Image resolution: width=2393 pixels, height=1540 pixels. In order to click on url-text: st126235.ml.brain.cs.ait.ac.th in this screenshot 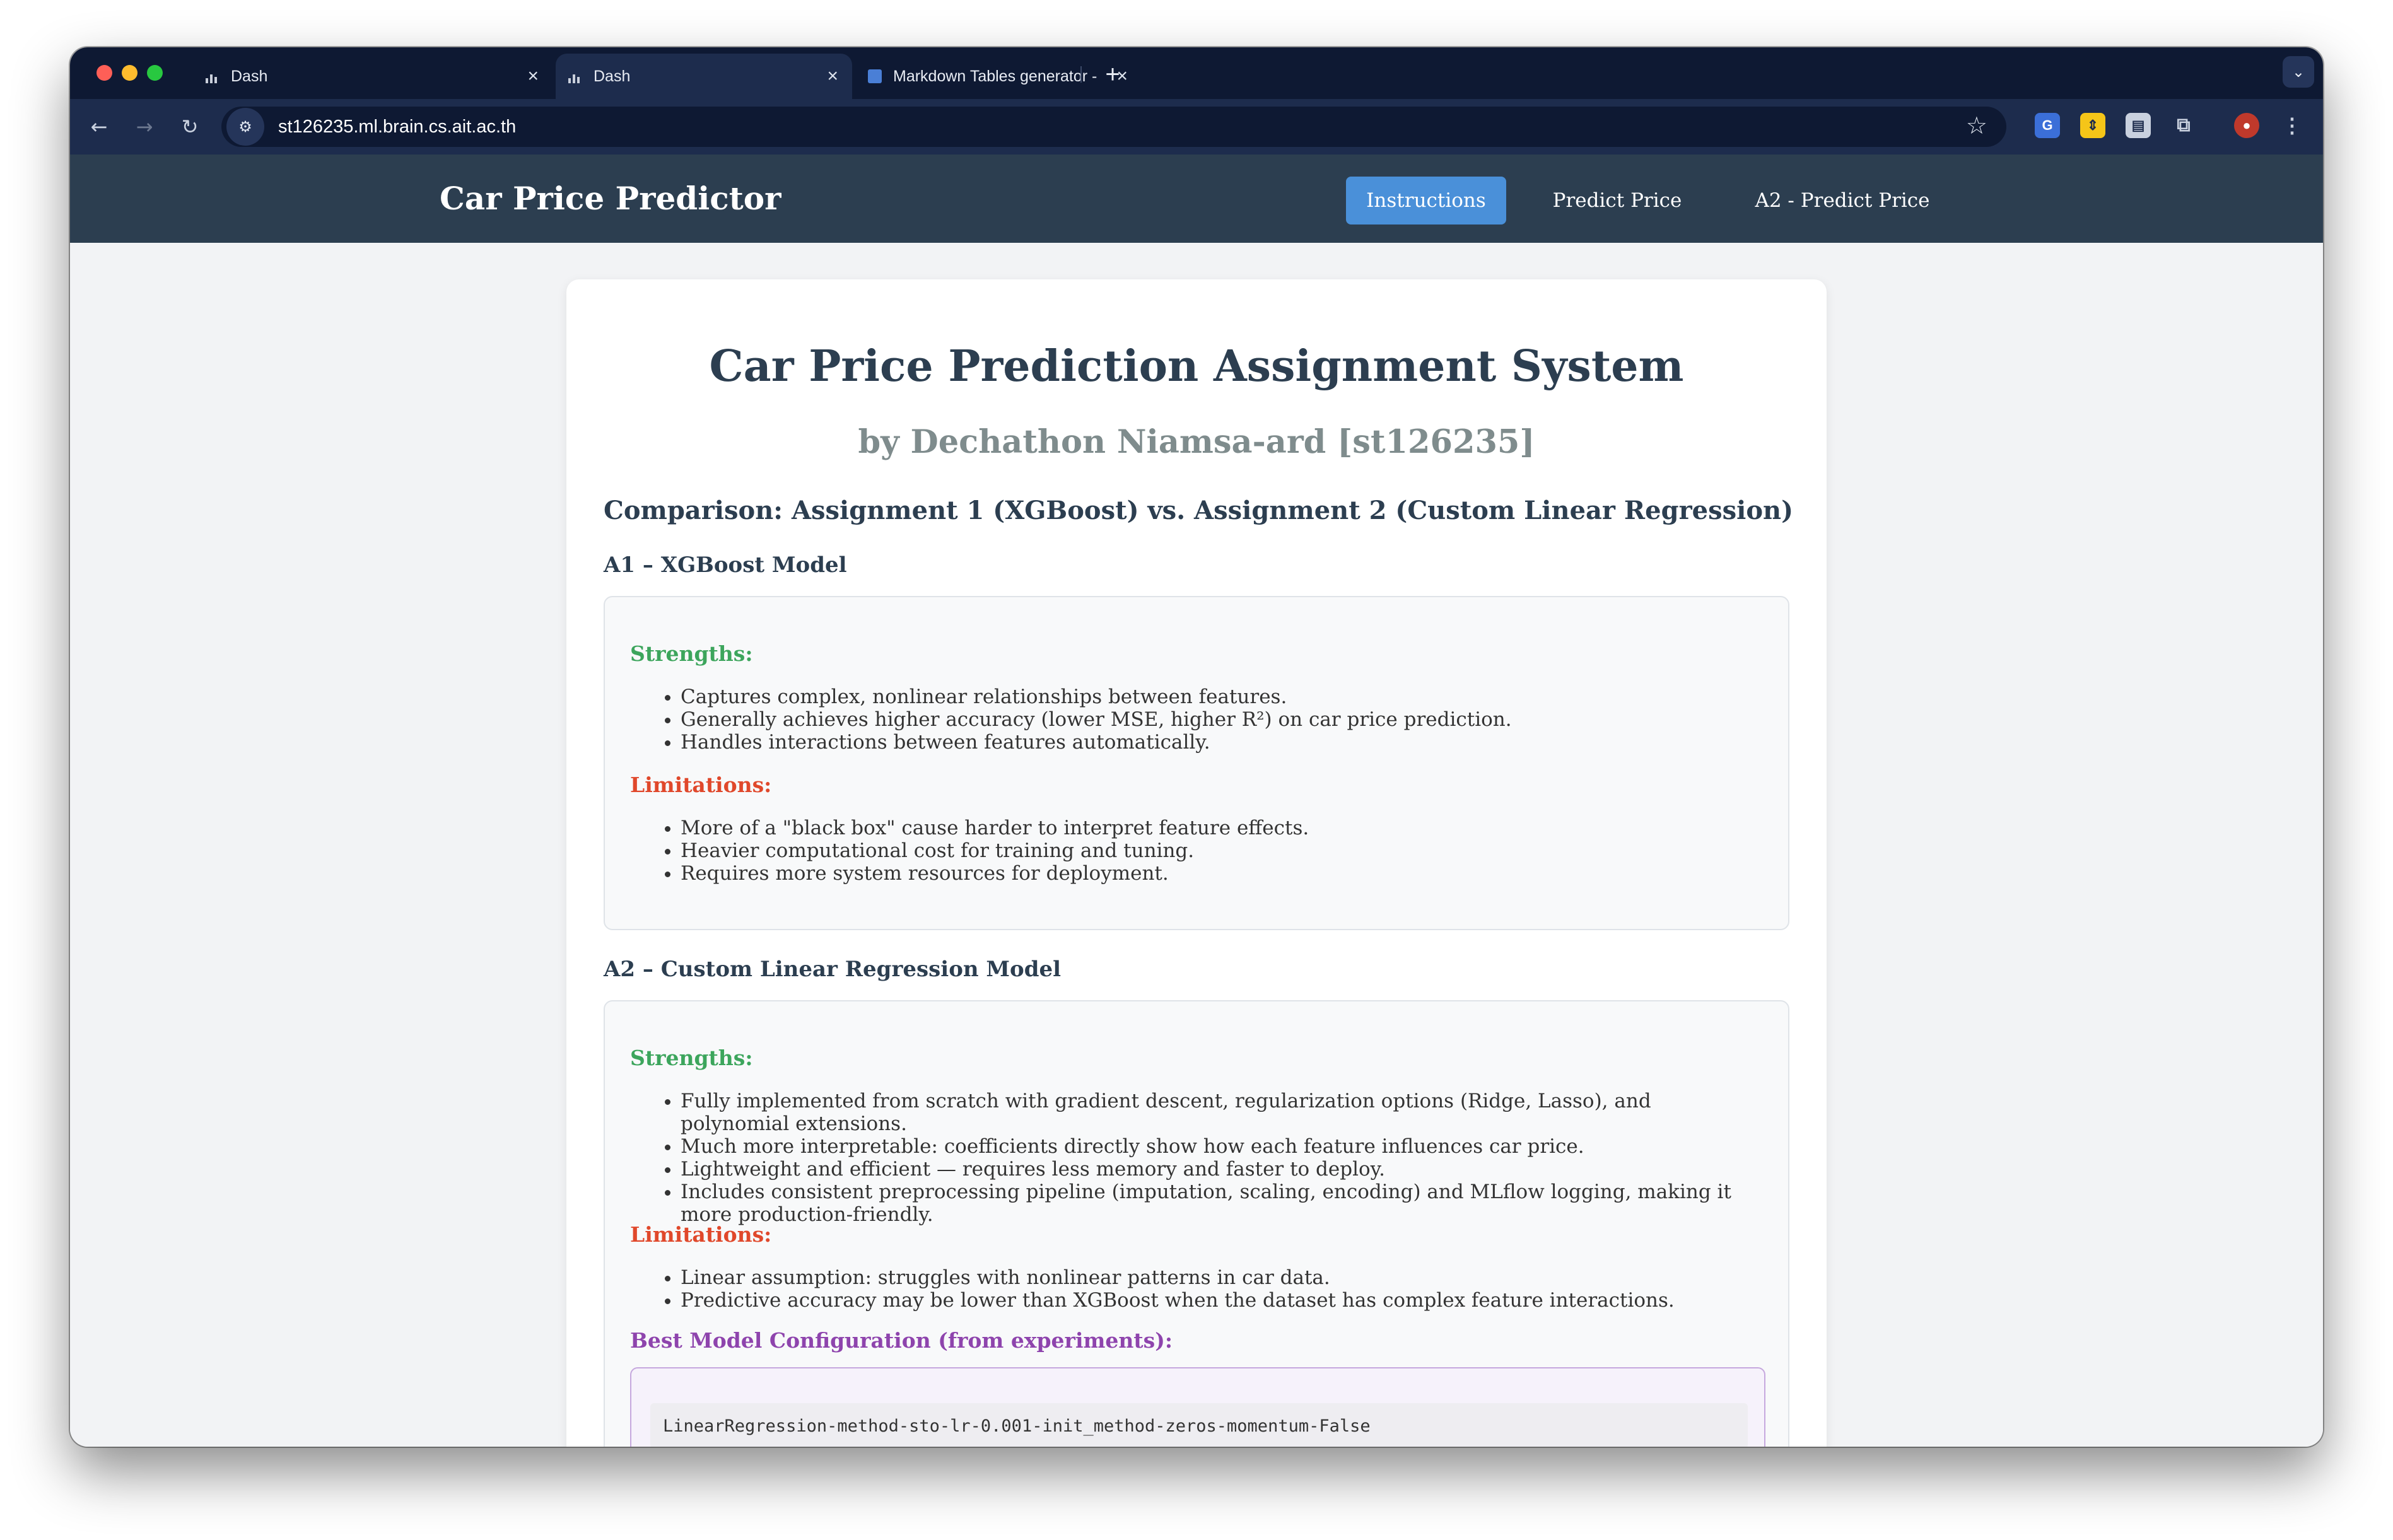, I will do `click(397, 126)`.